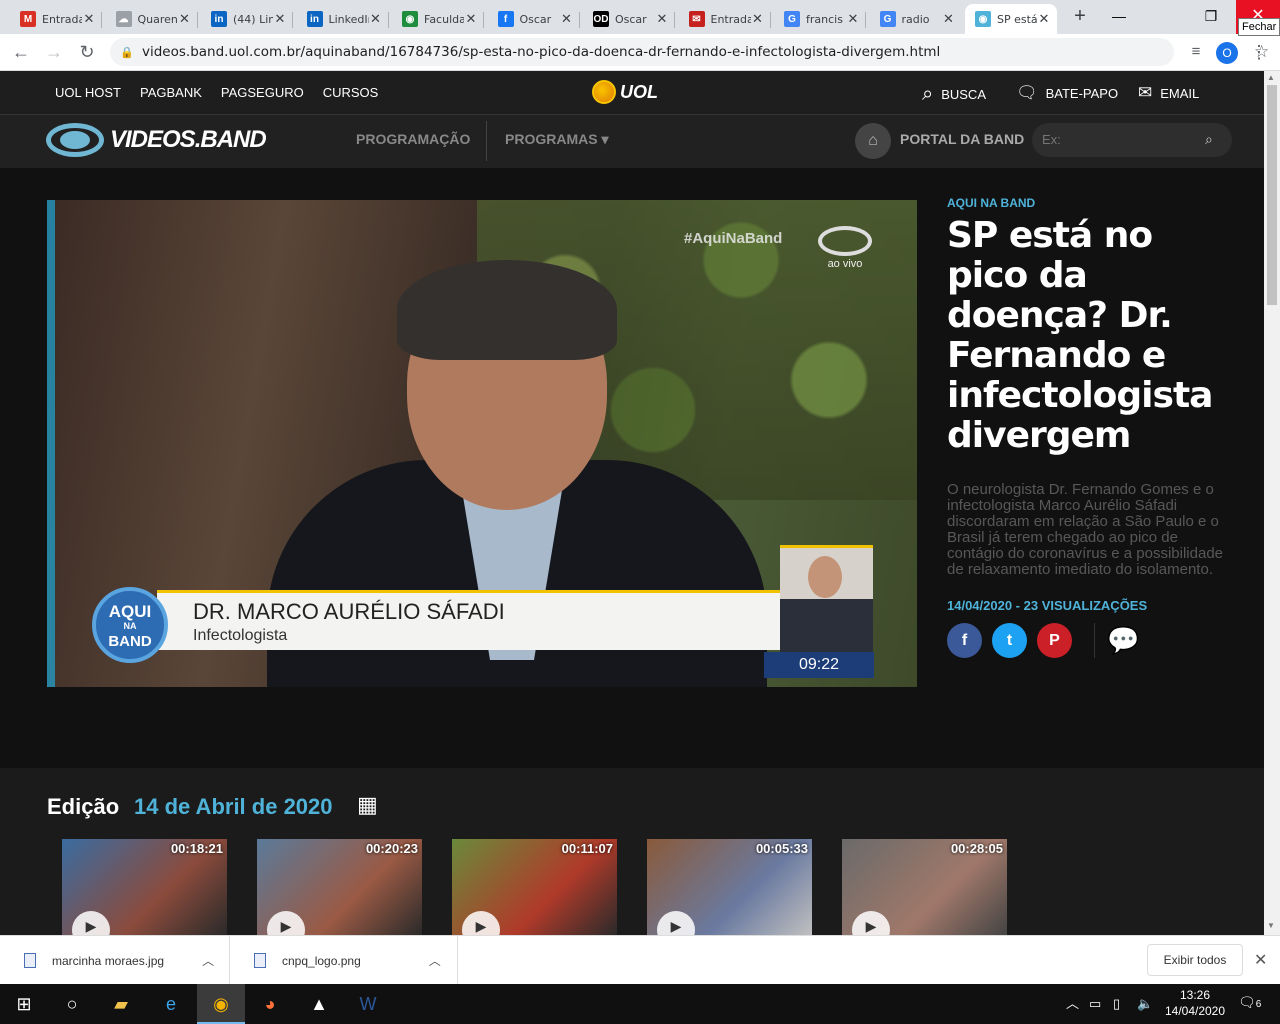 This screenshot has height=1024, width=1280. Describe the element at coordinates (339, 887) in the screenshot. I see `video-thumbnail: 00:20:23 ▶` at that location.